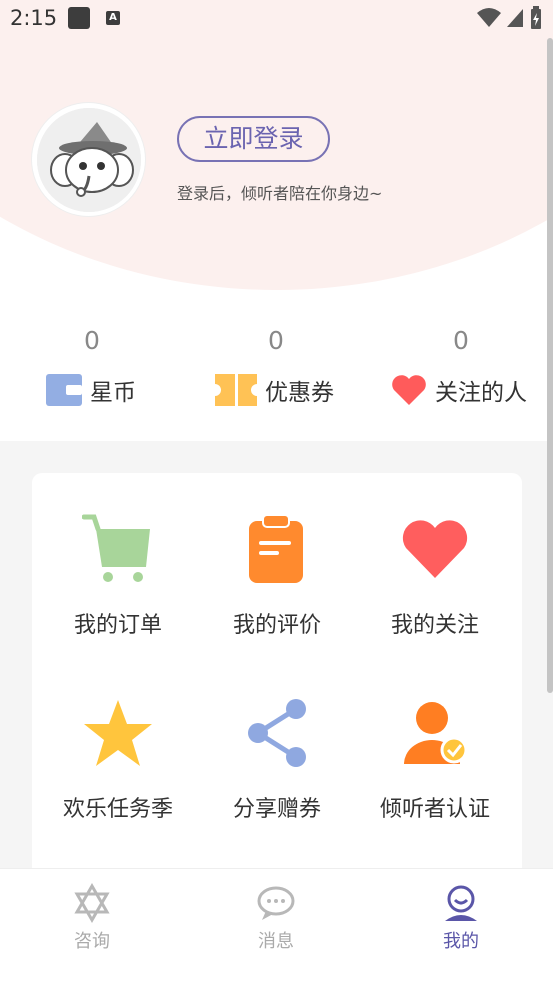  What do you see at coordinates (277, 549) in the screenshot?
I see `clipboard-icon` at bounding box center [277, 549].